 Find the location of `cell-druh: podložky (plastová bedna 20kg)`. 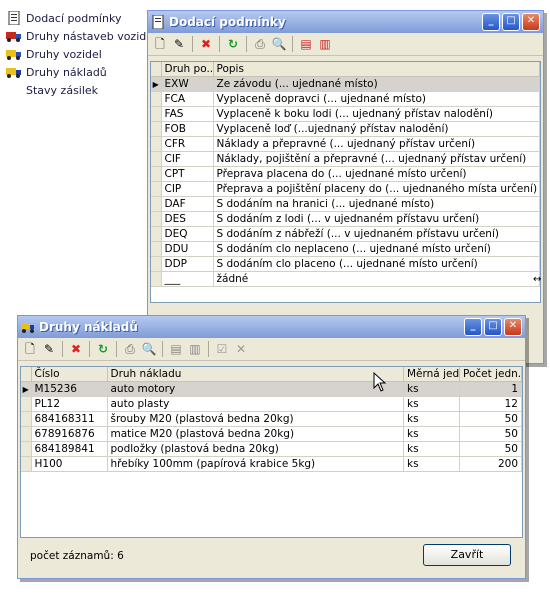

cell-druh: podložky (plastová bedna 20kg) is located at coordinates (255, 449).